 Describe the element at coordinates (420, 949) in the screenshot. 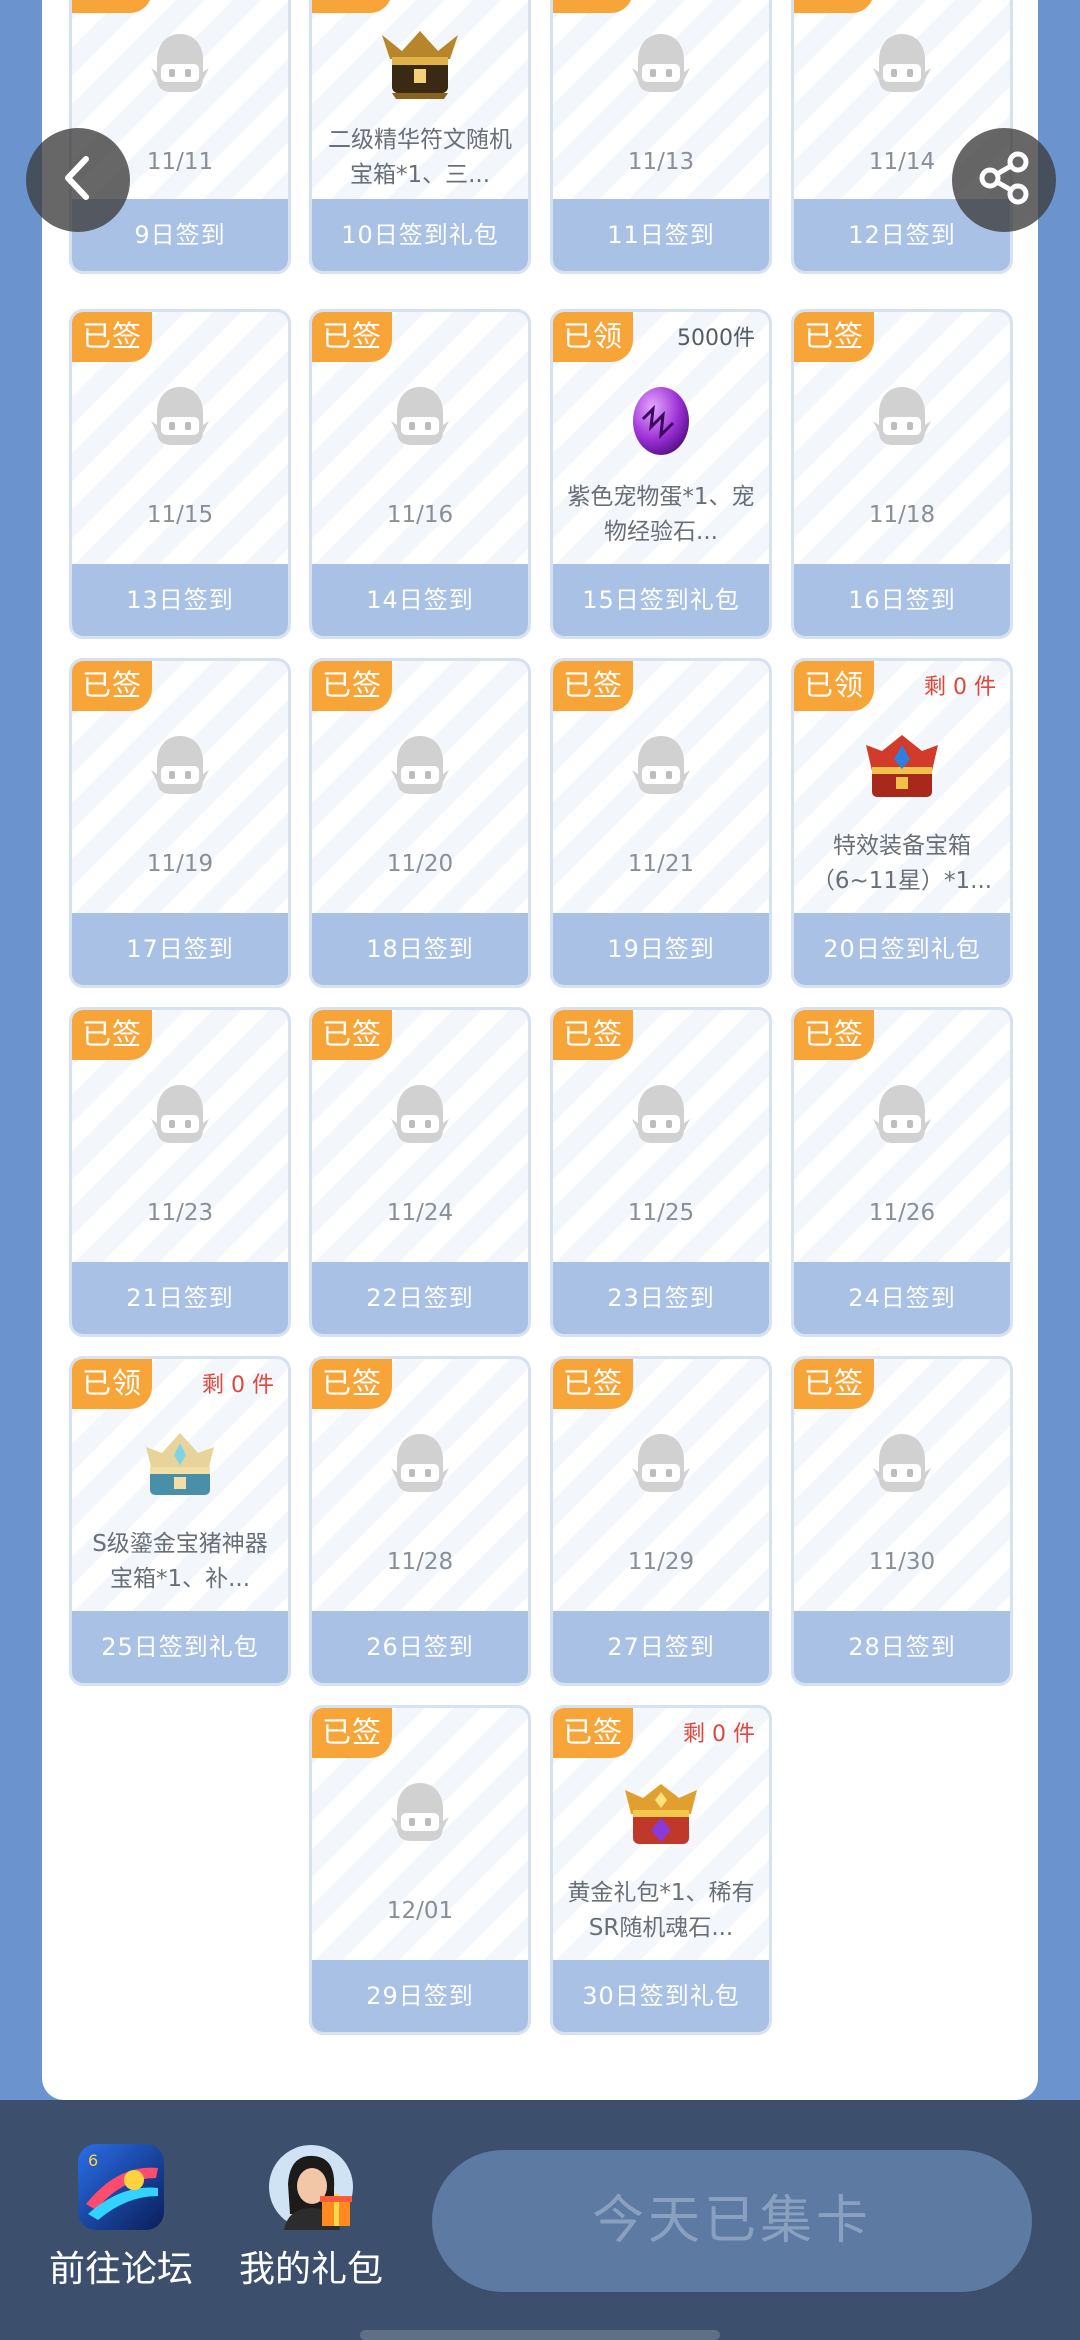

I see `card-footer-label: 18日签到` at that location.